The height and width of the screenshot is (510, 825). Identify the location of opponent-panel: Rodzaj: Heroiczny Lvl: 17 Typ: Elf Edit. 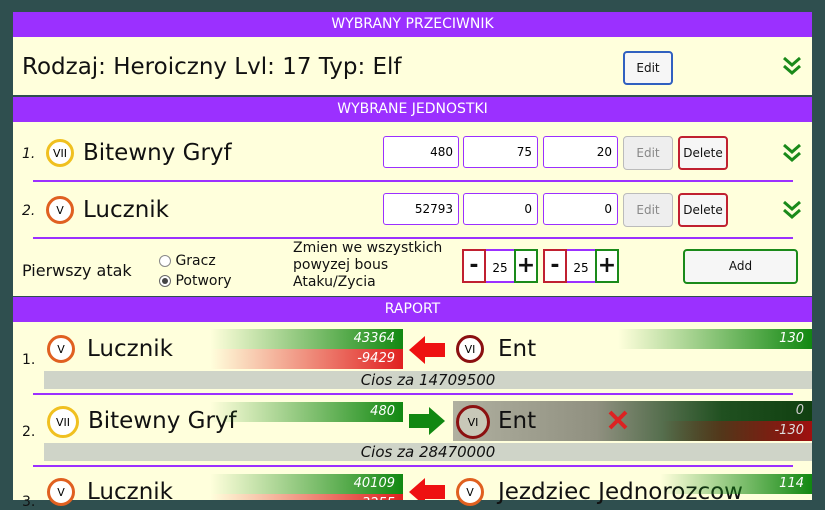
(412, 66).